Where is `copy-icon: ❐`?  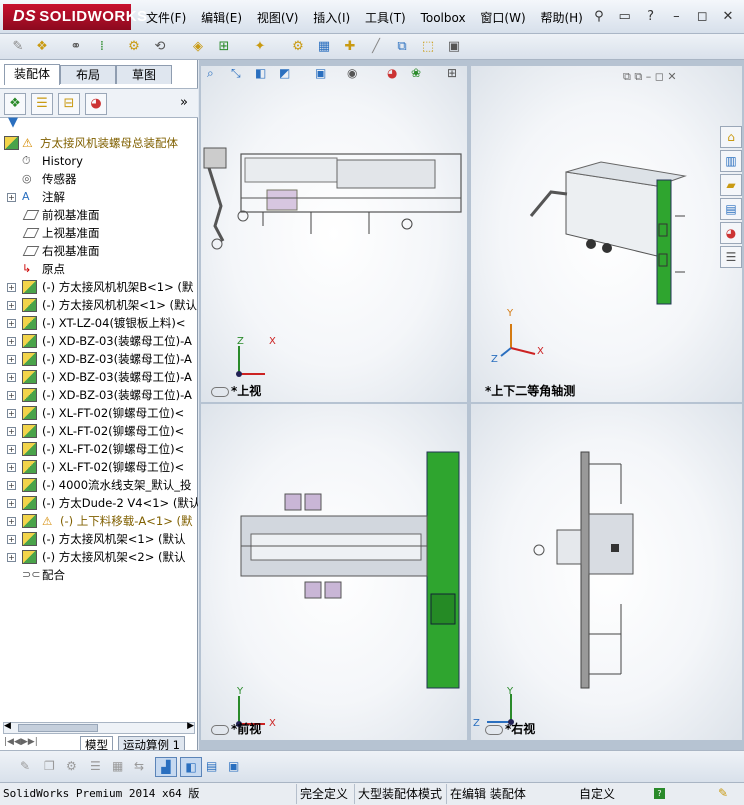 copy-icon: ❐ is located at coordinates (49, 766).